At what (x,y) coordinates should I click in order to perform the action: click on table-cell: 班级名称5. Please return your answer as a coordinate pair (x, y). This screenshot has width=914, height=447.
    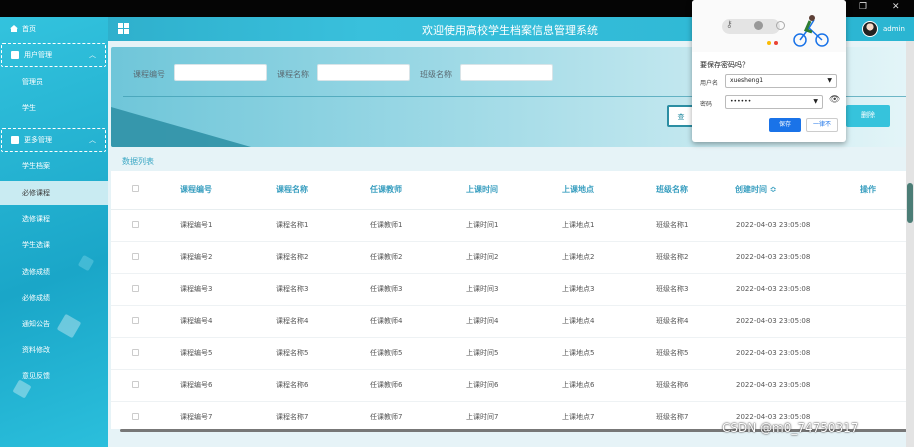
    Looking at the image, I should click on (695, 353).